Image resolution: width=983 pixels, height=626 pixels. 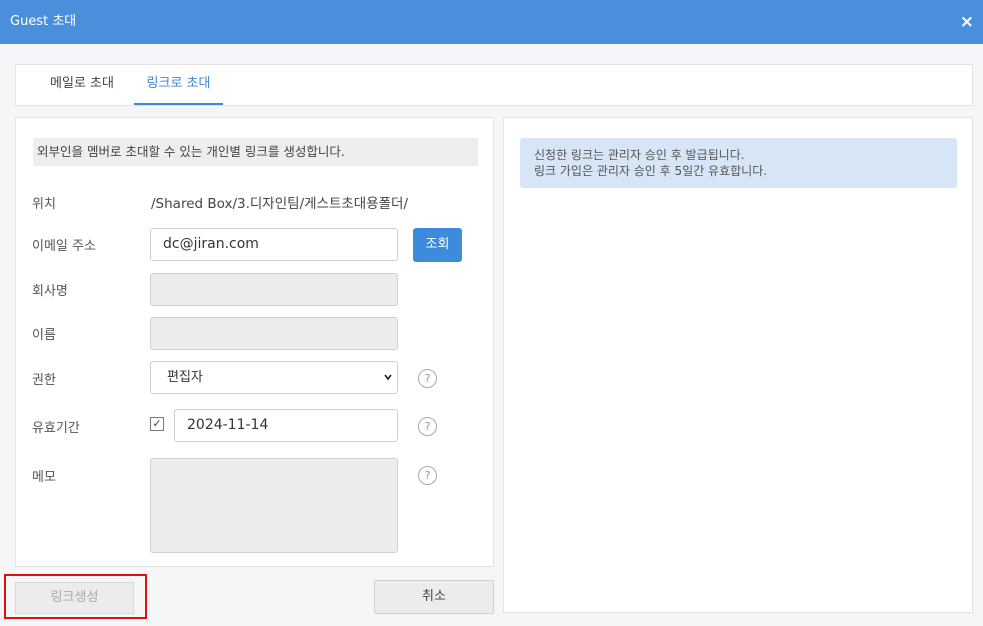 What do you see at coordinates (274, 289) in the screenshot?
I see `company-field` at bounding box center [274, 289].